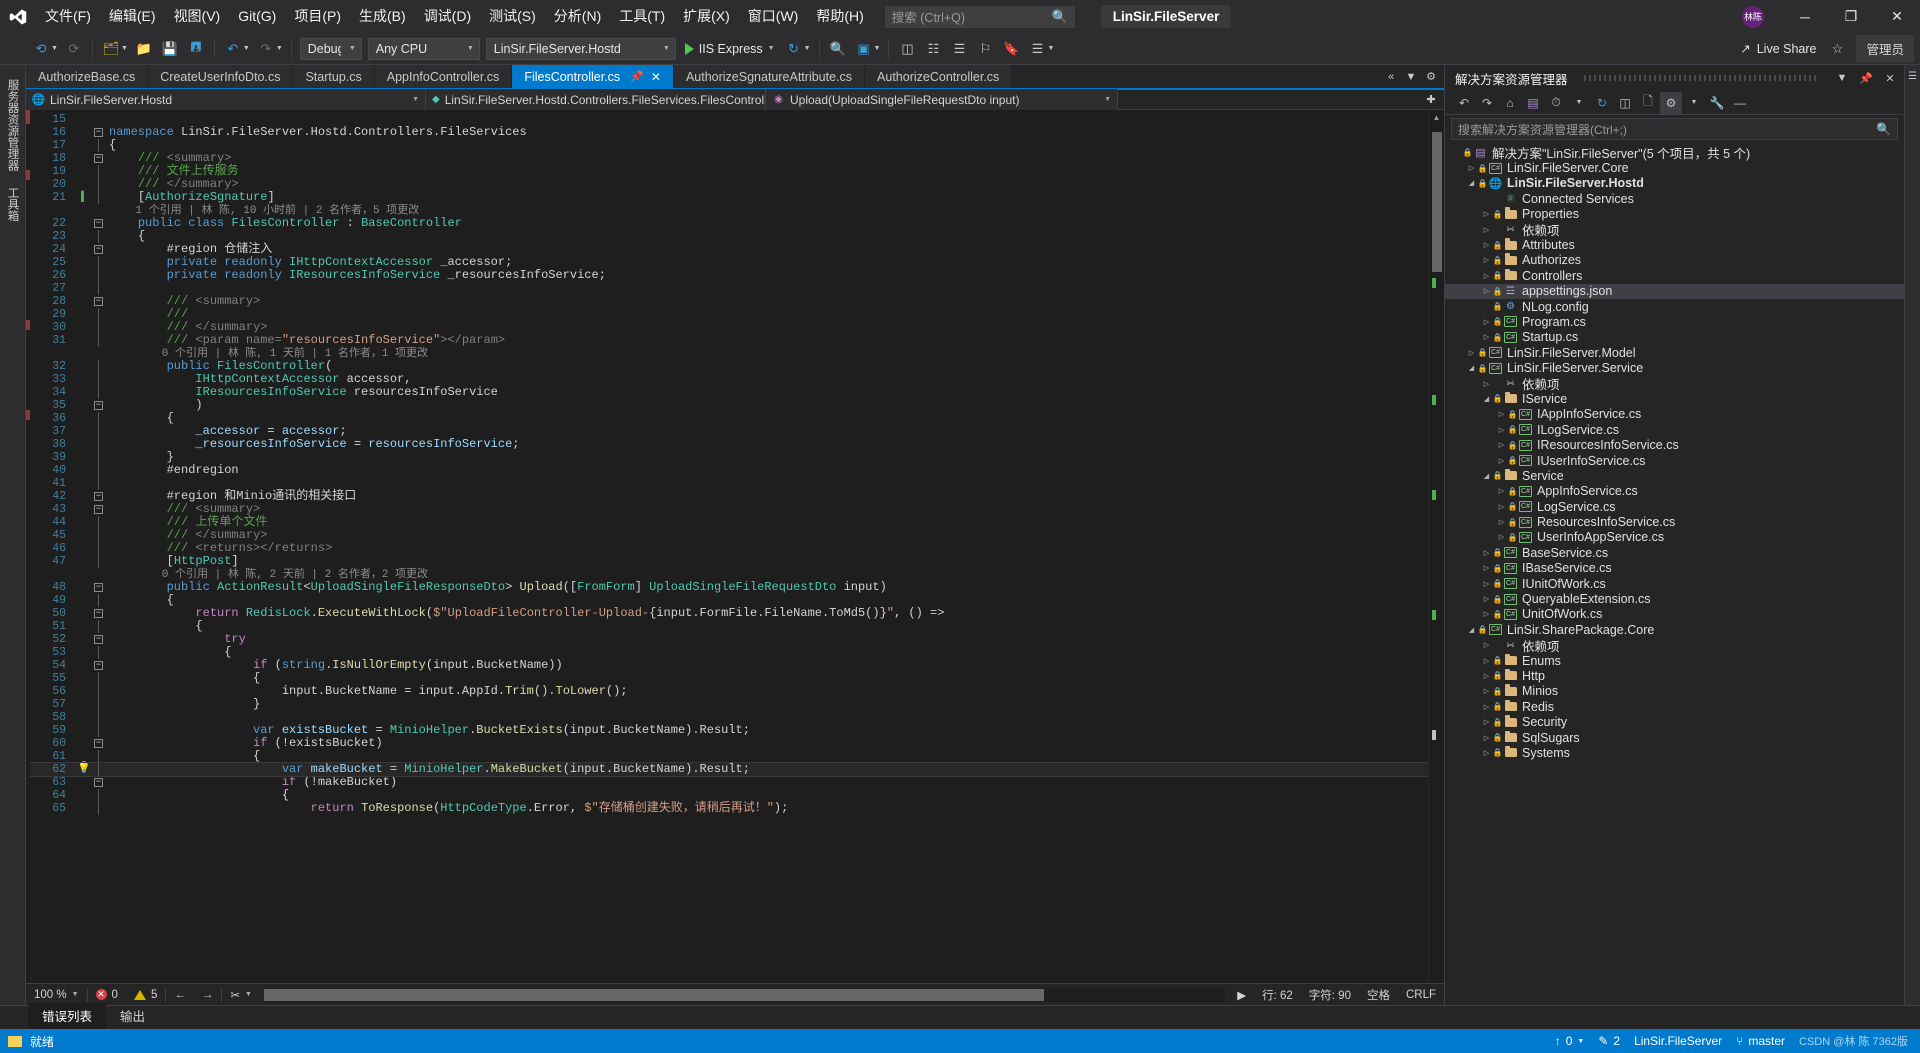  Describe the element at coordinates (729, 640) in the screenshot. I see `code-line: 52− try` at that location.